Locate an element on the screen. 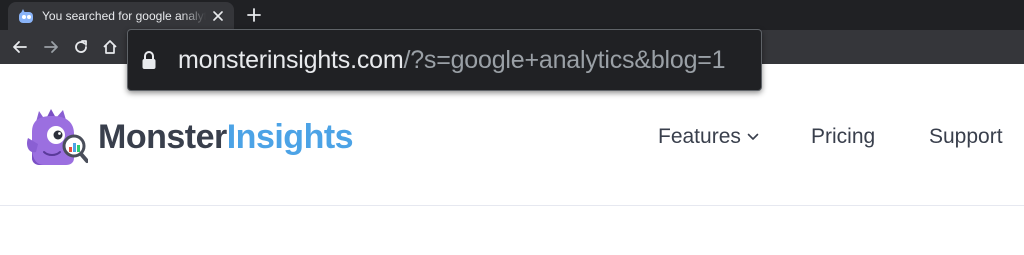  nav-support: Support is located at coordinates (966, 137).